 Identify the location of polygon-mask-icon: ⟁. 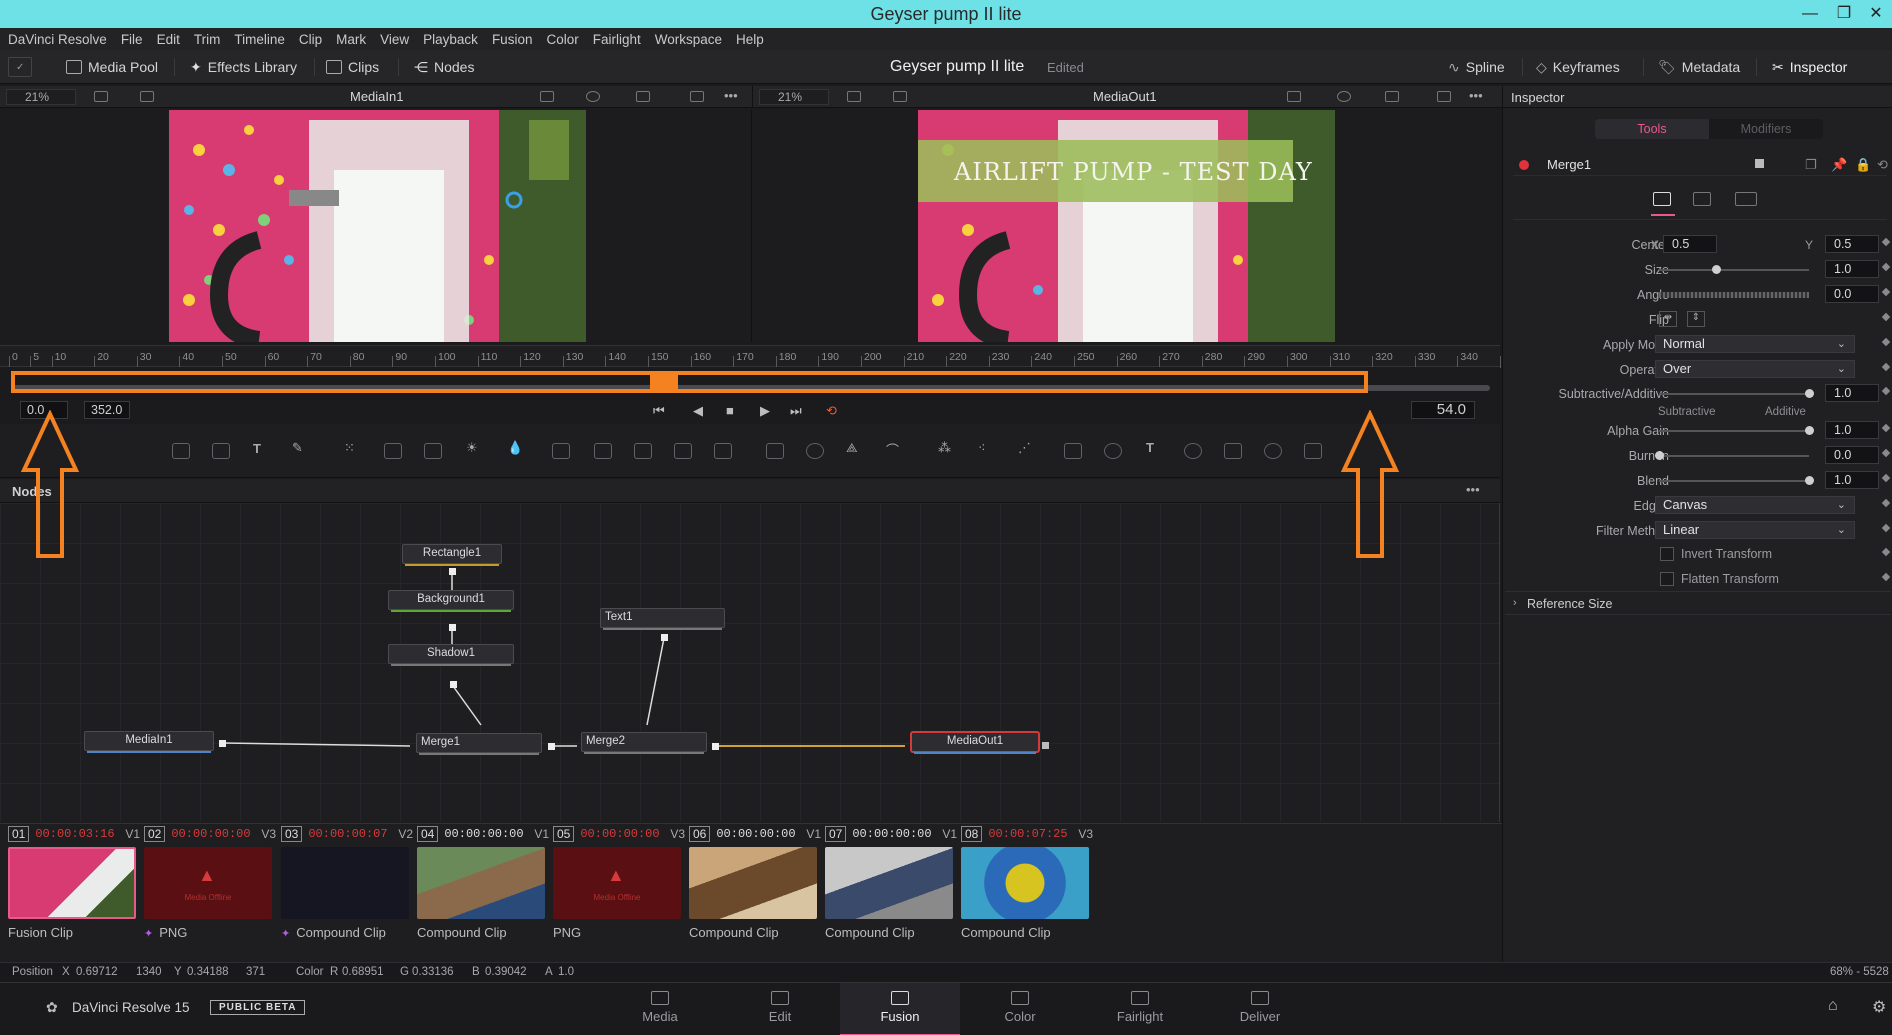
(852, 448).